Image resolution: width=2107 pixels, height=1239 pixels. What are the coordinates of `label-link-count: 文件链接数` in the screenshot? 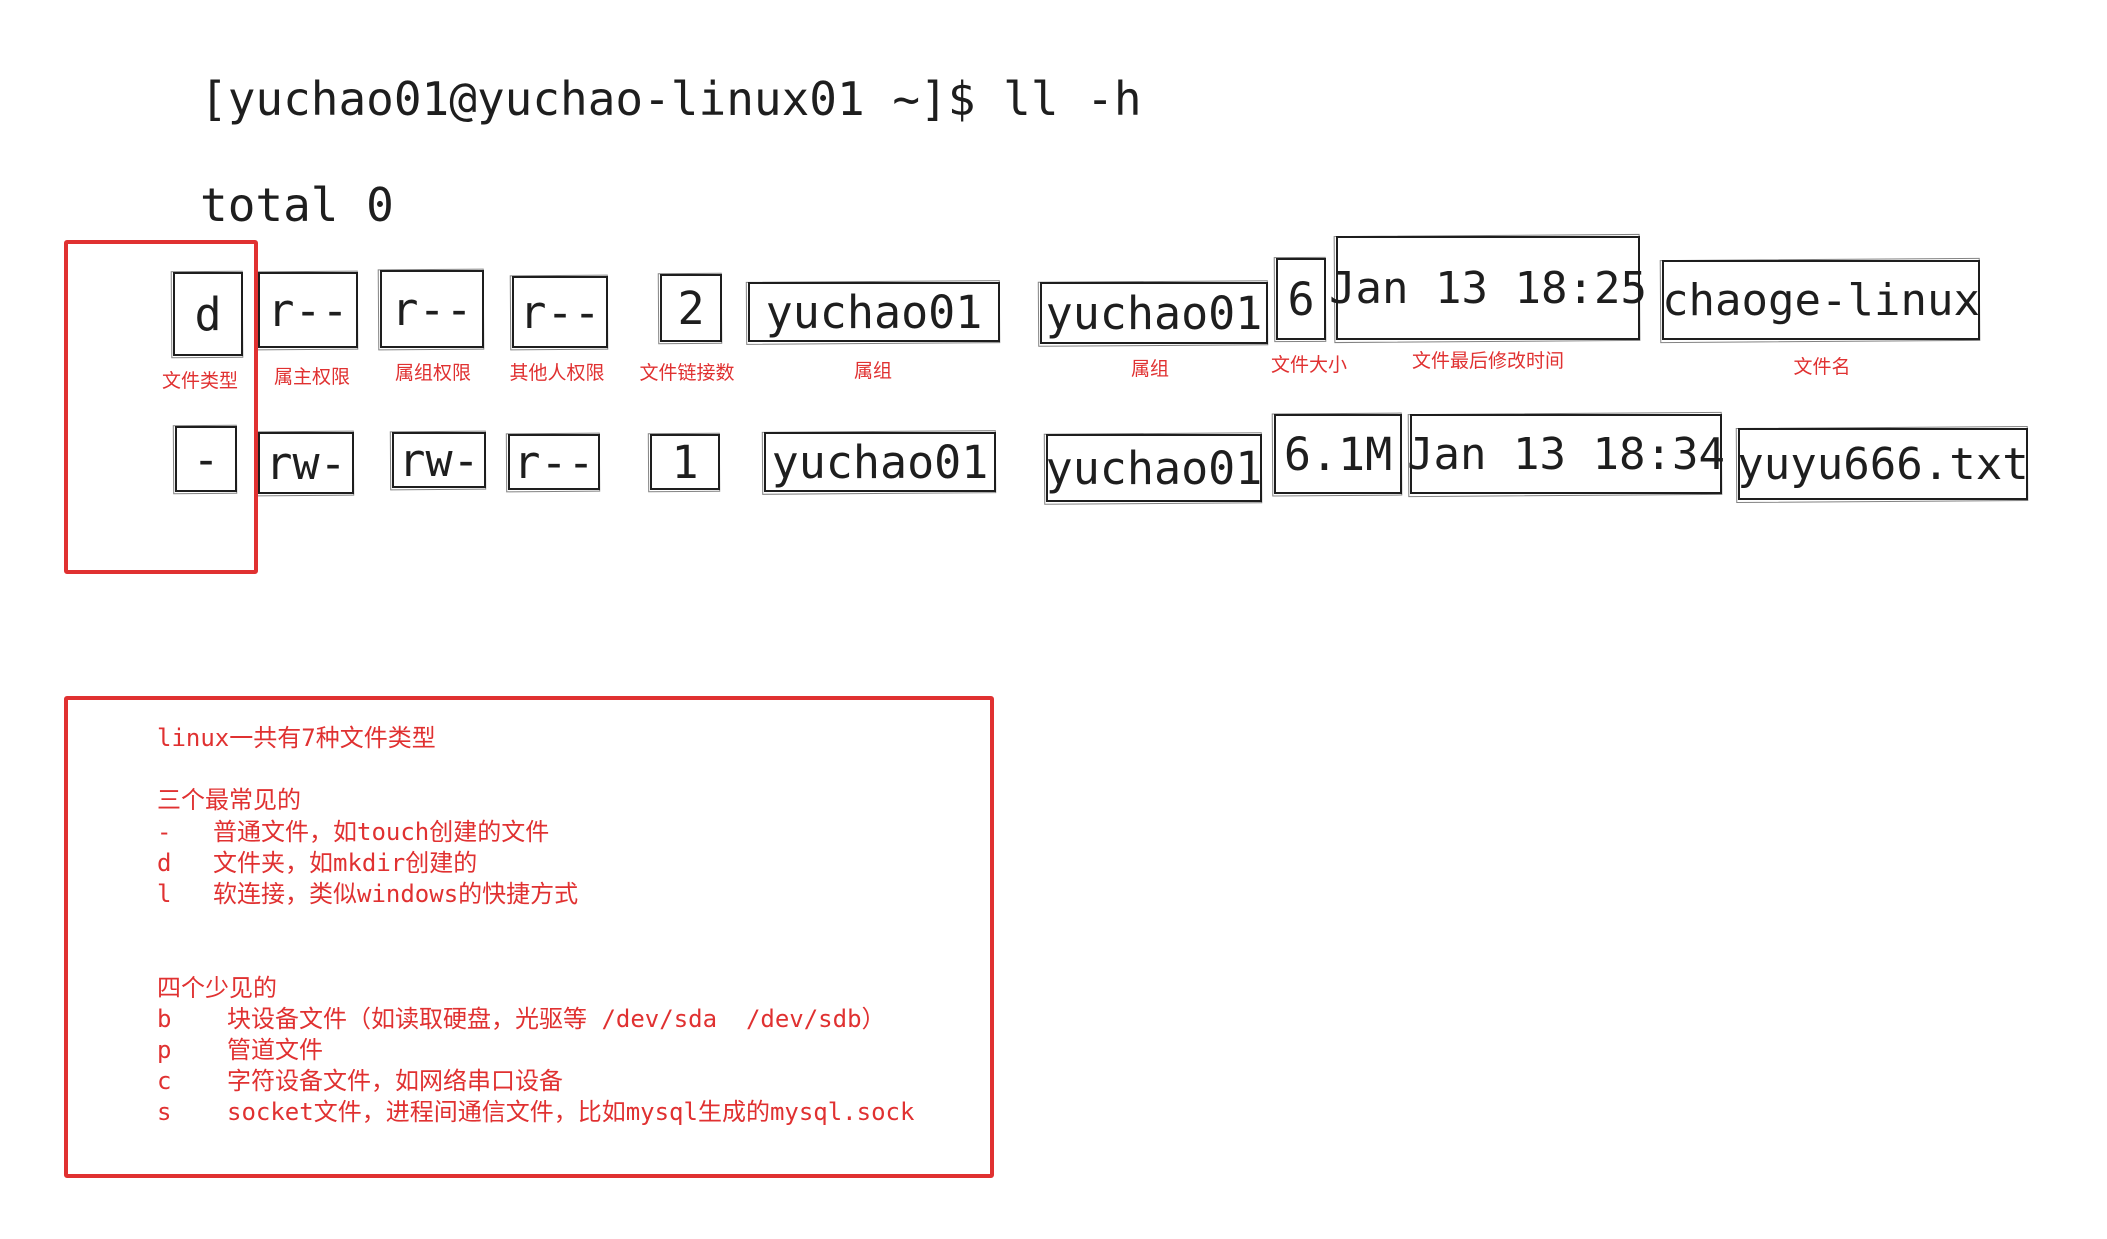 It's located at (687, 373).